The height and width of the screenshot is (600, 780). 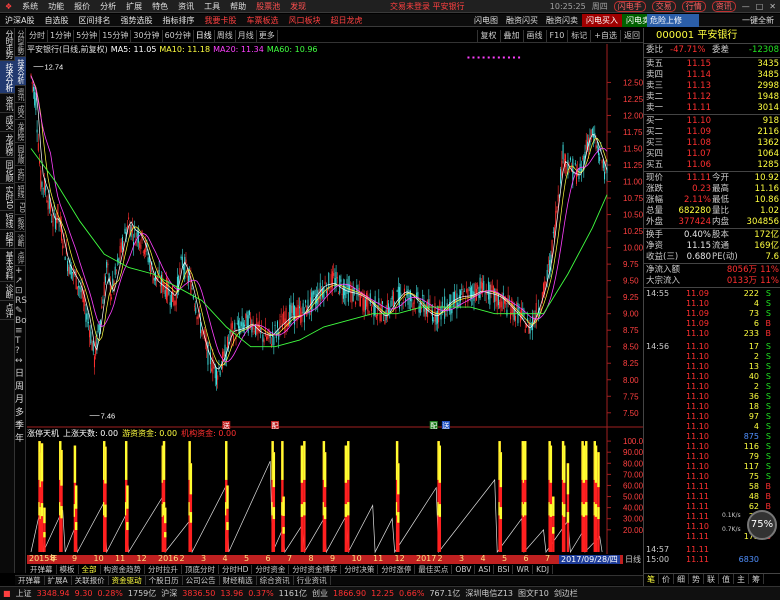 I want to click on indicator-tab: WR, so click(x=523, y=569).